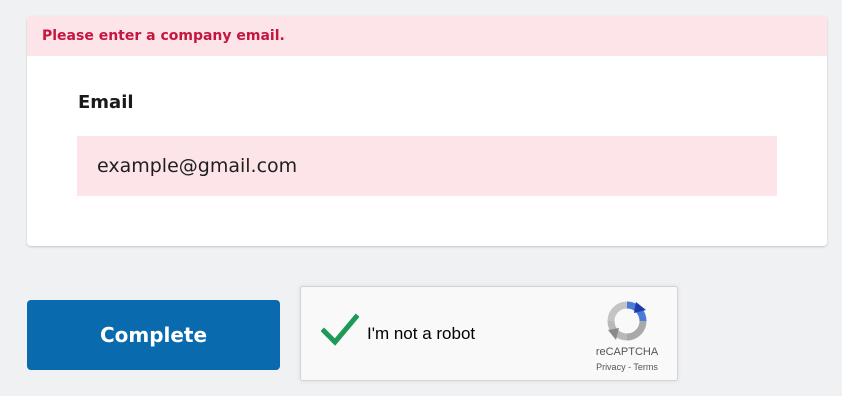 This screenshot has width=842, height=396. What do you see at coordinates (627, 367) in the screenshot?
I see `recaptcha-links: Privacy - Terms` at bounding box center [627, 367].